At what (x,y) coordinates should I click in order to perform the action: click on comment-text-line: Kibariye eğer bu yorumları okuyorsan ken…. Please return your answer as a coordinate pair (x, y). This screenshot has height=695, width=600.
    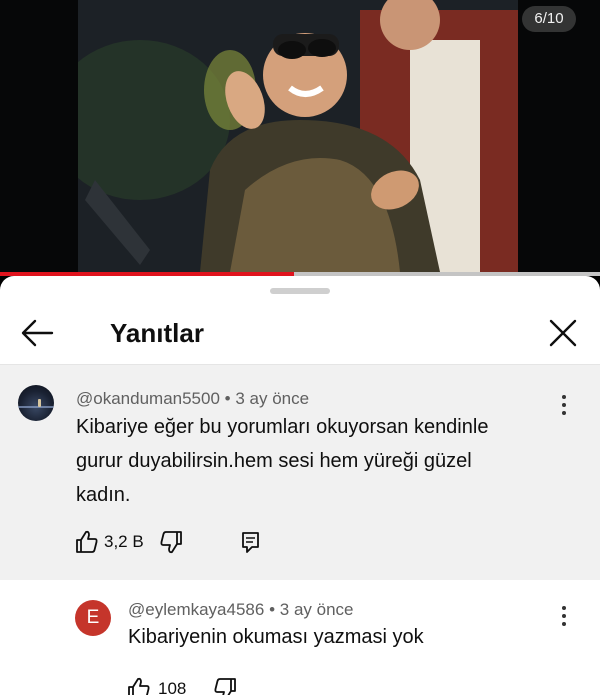
    Looking at the image, I should click on (282, 427).